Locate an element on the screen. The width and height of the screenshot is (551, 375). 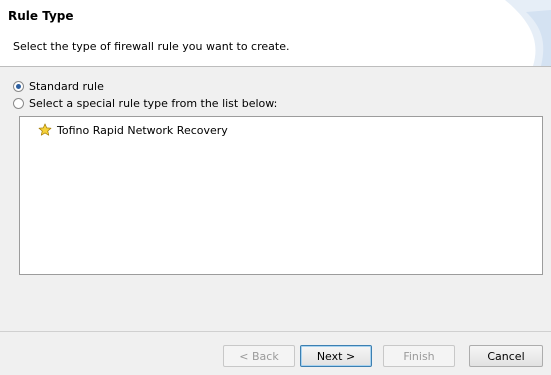
header-banner-graphic is located at coordinates (528, 33).